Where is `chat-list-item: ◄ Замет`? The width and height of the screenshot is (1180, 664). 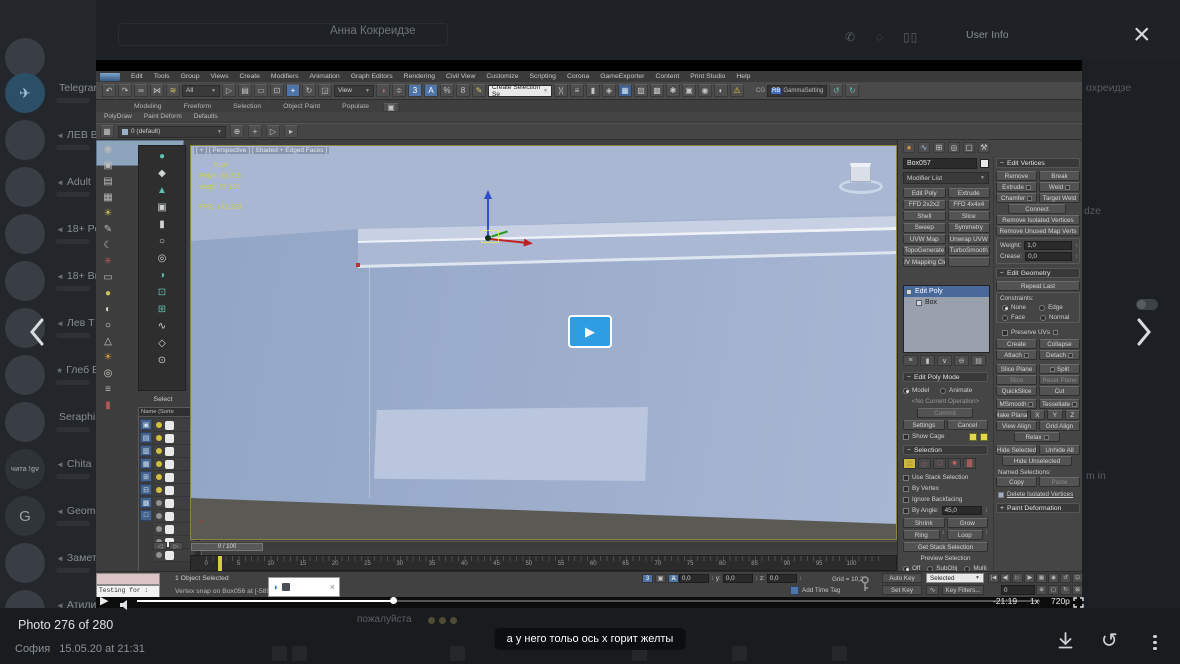 chat-list-item: ◄ Замет is located at coordinates (48, 563).